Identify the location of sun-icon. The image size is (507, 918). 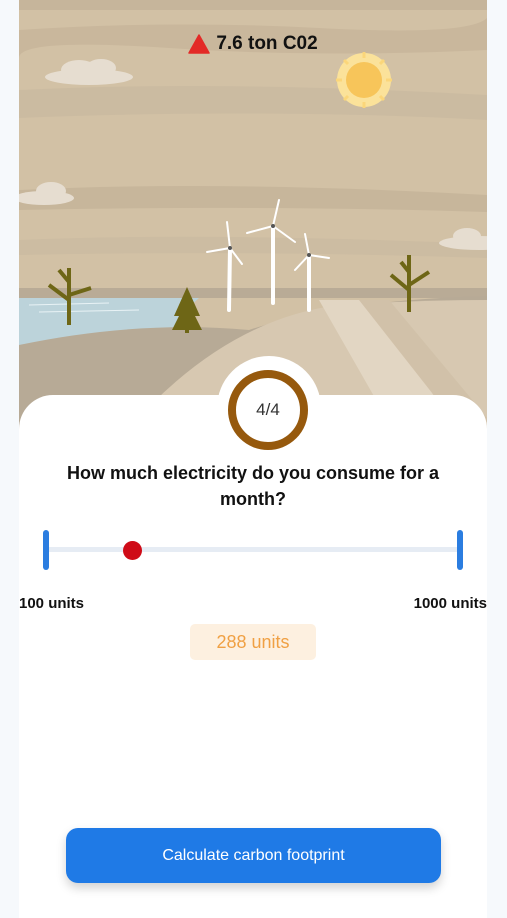
(364, 80).